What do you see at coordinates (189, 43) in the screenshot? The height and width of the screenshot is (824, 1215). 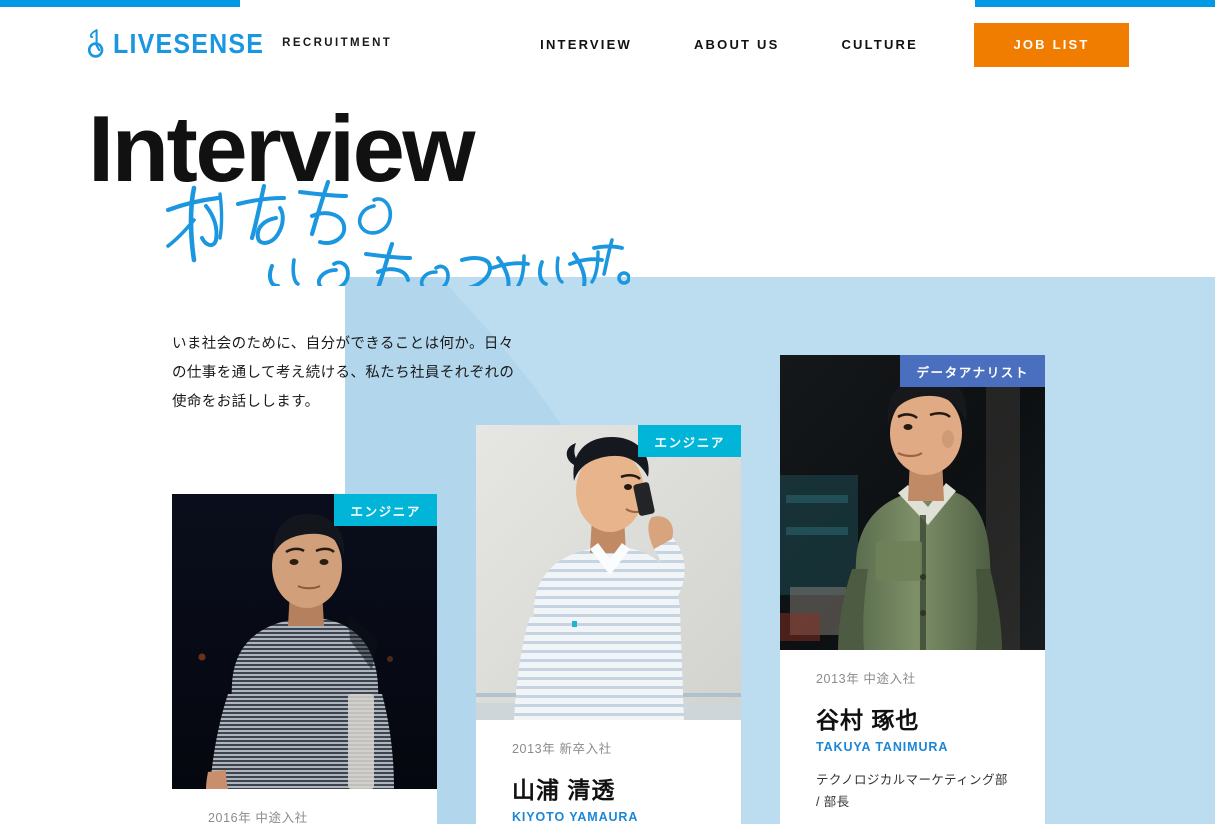 I see `brand-wordmark: LIVESENSE` at bounding box center [189, 43].